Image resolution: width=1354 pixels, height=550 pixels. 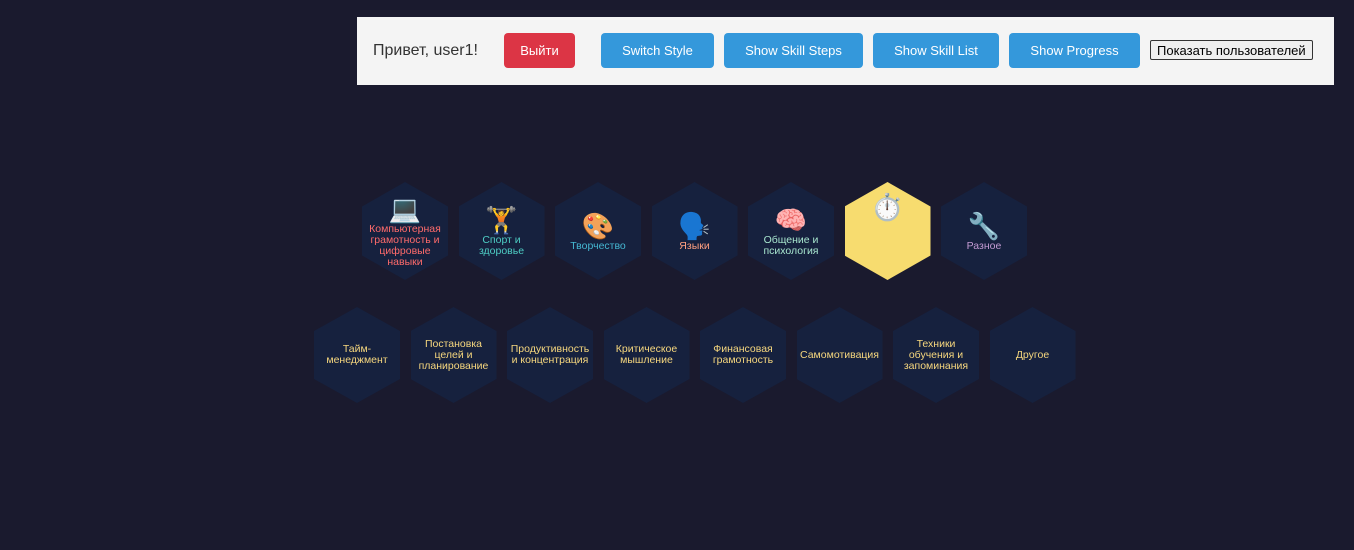 I want to click on subcategory-hex: Финансовая грамотность, so click(x=743, y=355).